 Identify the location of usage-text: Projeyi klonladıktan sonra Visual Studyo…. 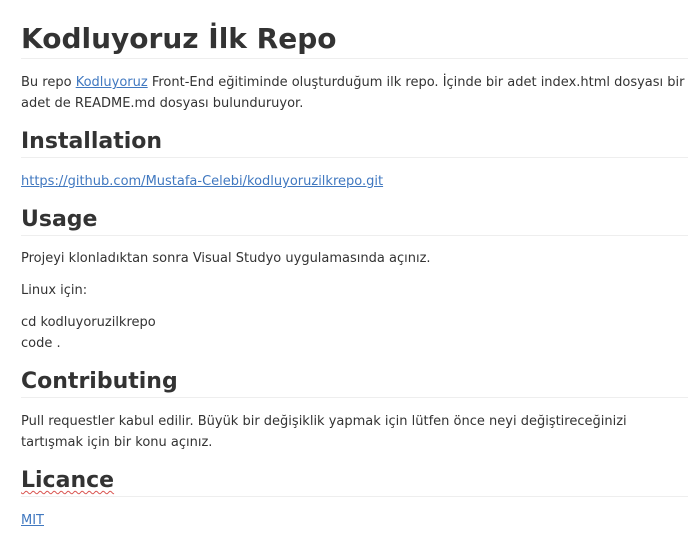
(226, 258).